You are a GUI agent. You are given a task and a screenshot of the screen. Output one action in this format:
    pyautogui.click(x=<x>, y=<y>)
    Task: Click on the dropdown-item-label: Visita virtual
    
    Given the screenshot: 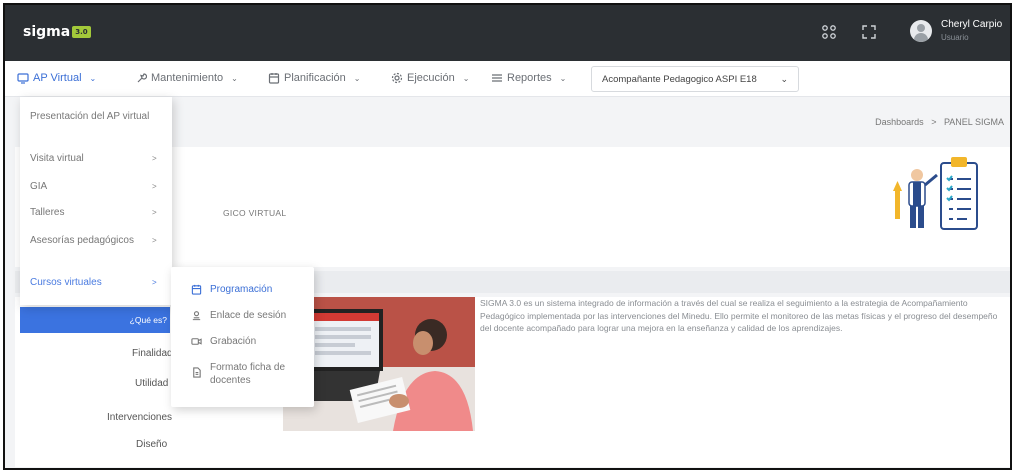 What is the action you would take?
    pyautogui.click(x=57, y=158)
    